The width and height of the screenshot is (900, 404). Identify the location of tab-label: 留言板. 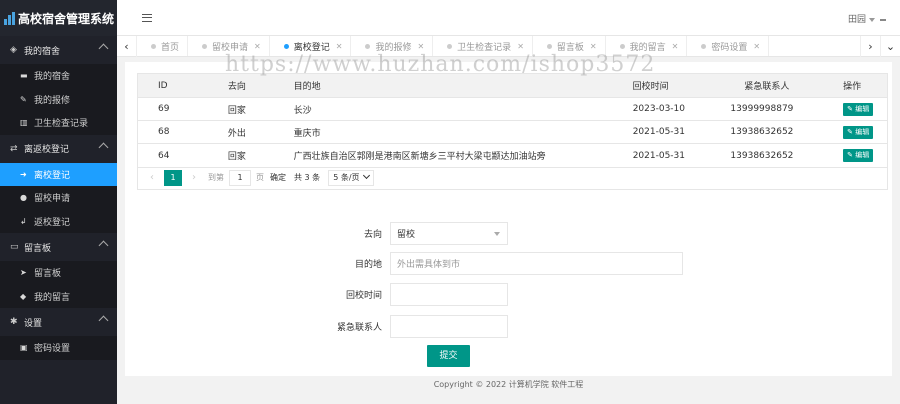
(570, 48).